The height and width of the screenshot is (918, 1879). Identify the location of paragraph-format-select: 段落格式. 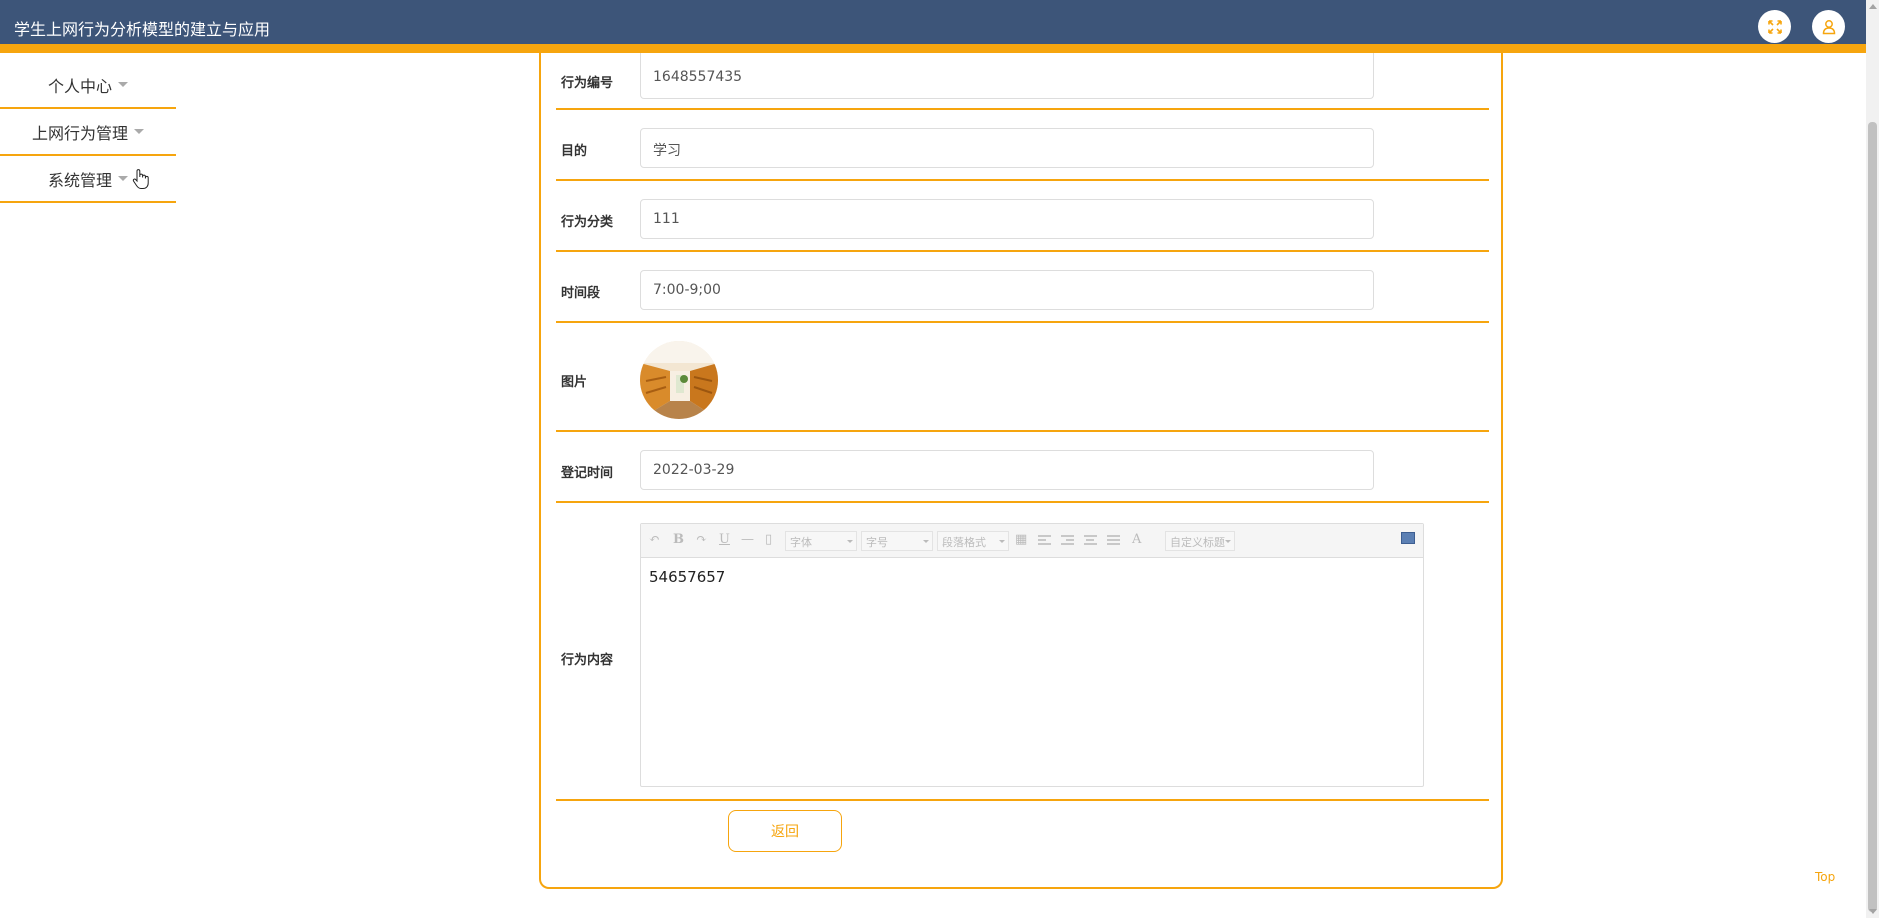
(973, 541).